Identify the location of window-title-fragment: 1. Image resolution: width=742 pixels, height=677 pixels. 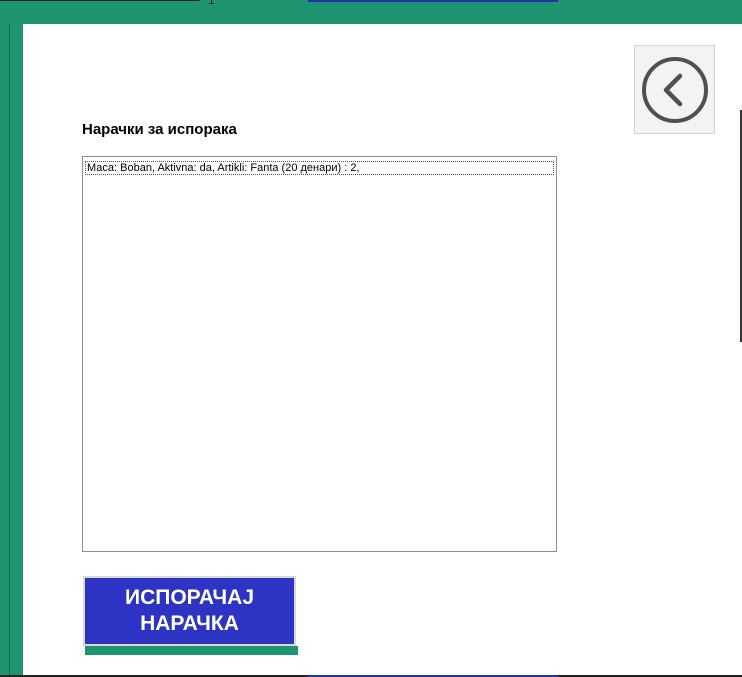
(211, 3).